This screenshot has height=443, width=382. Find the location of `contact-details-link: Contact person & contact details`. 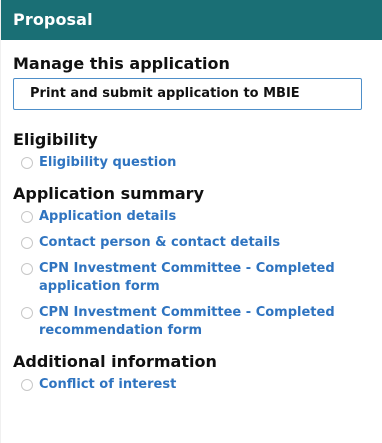

contact-details-link: Contact person & contact details is located at coordinates (197, 243).